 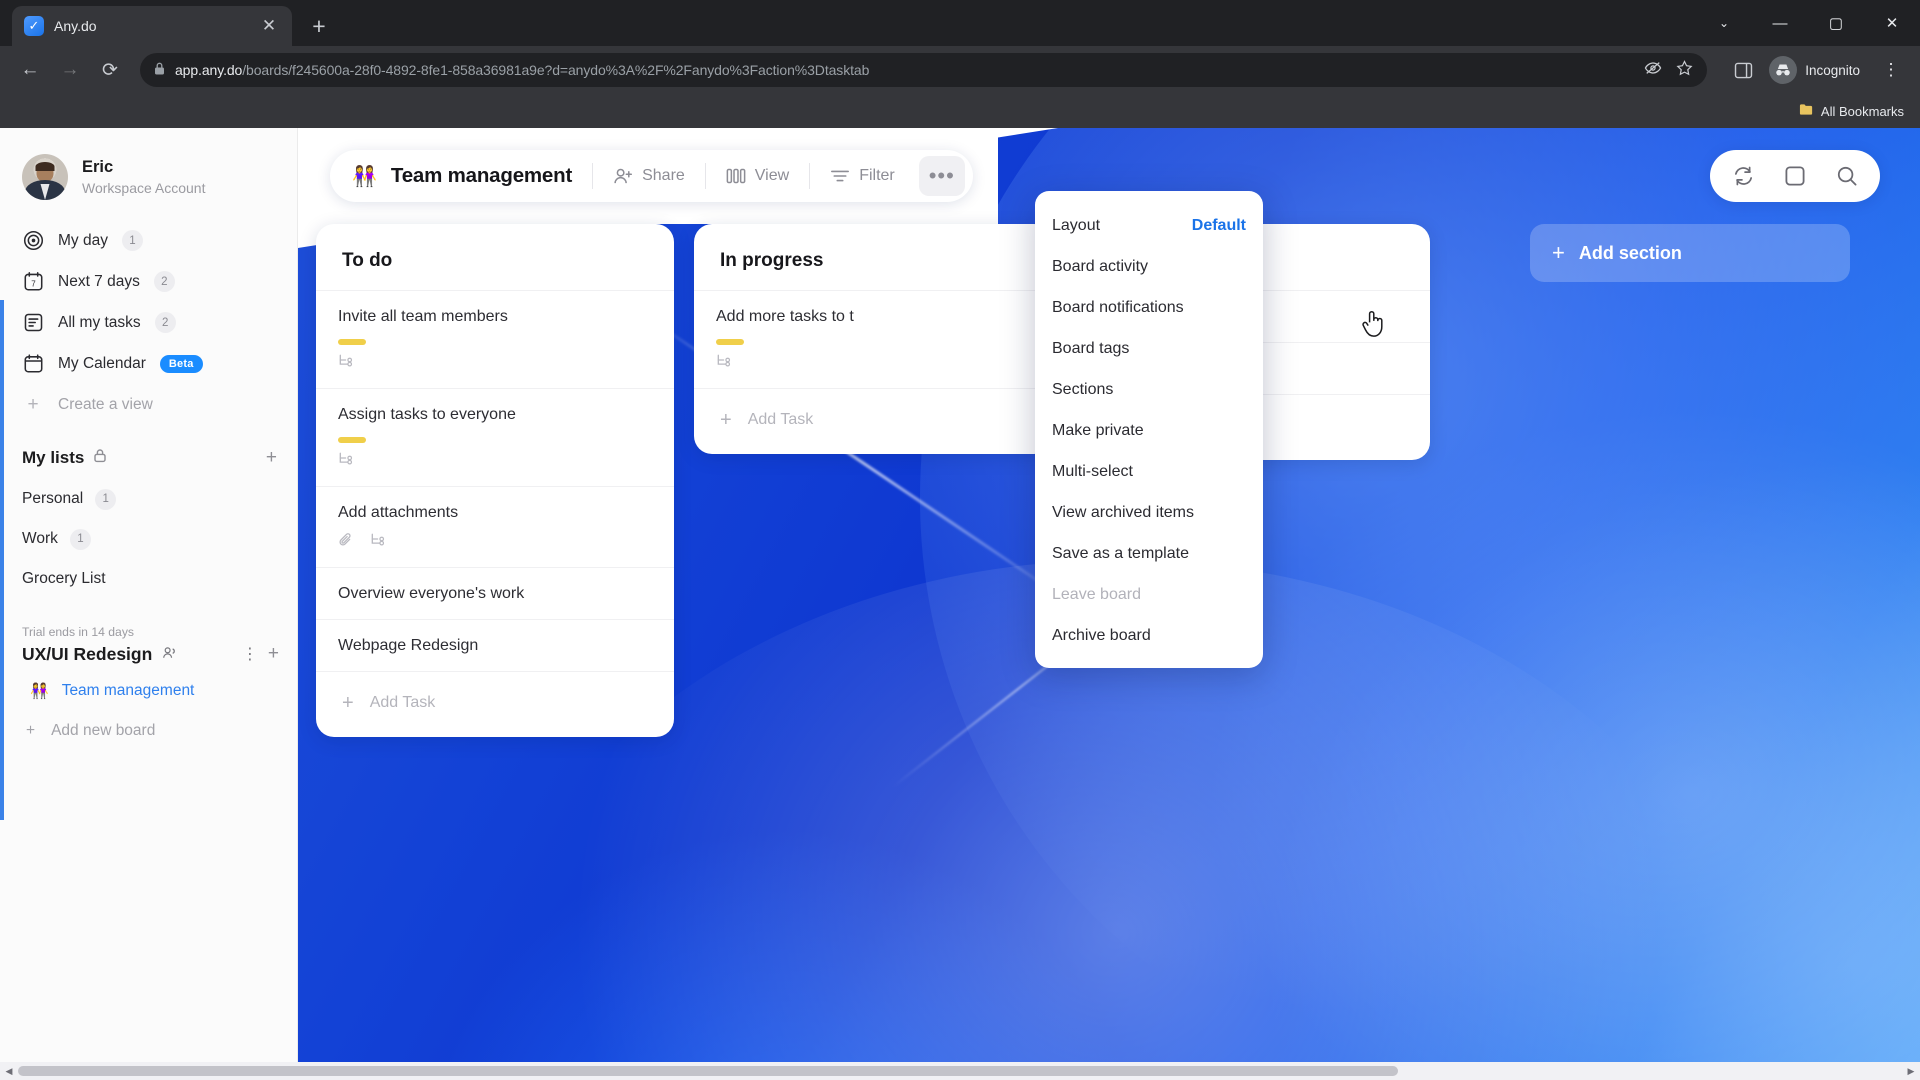 I want to click on task-tag, so click(x=730, y=341).